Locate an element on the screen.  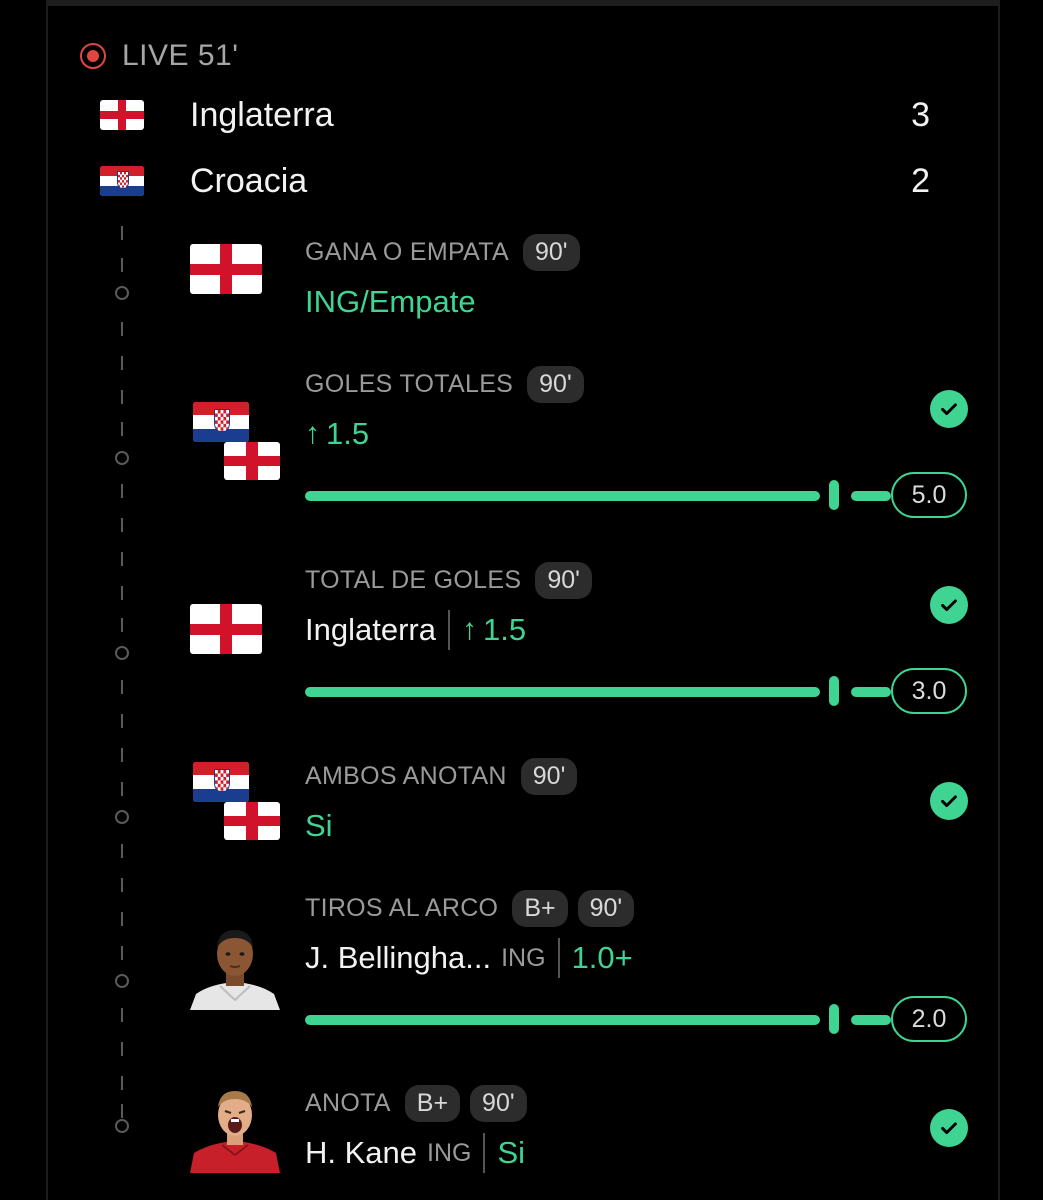
bet-row: GOLES TOTALES 90' ↑ 1.5 5.0 is located at coordinates (585, 444).